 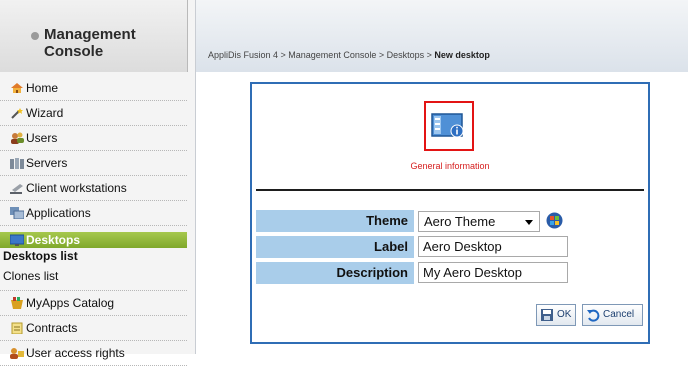 What do you see at coordinates (450, 166) in the screenshot?
I see `general-information-label: General information` at bounding box center [450, 166].